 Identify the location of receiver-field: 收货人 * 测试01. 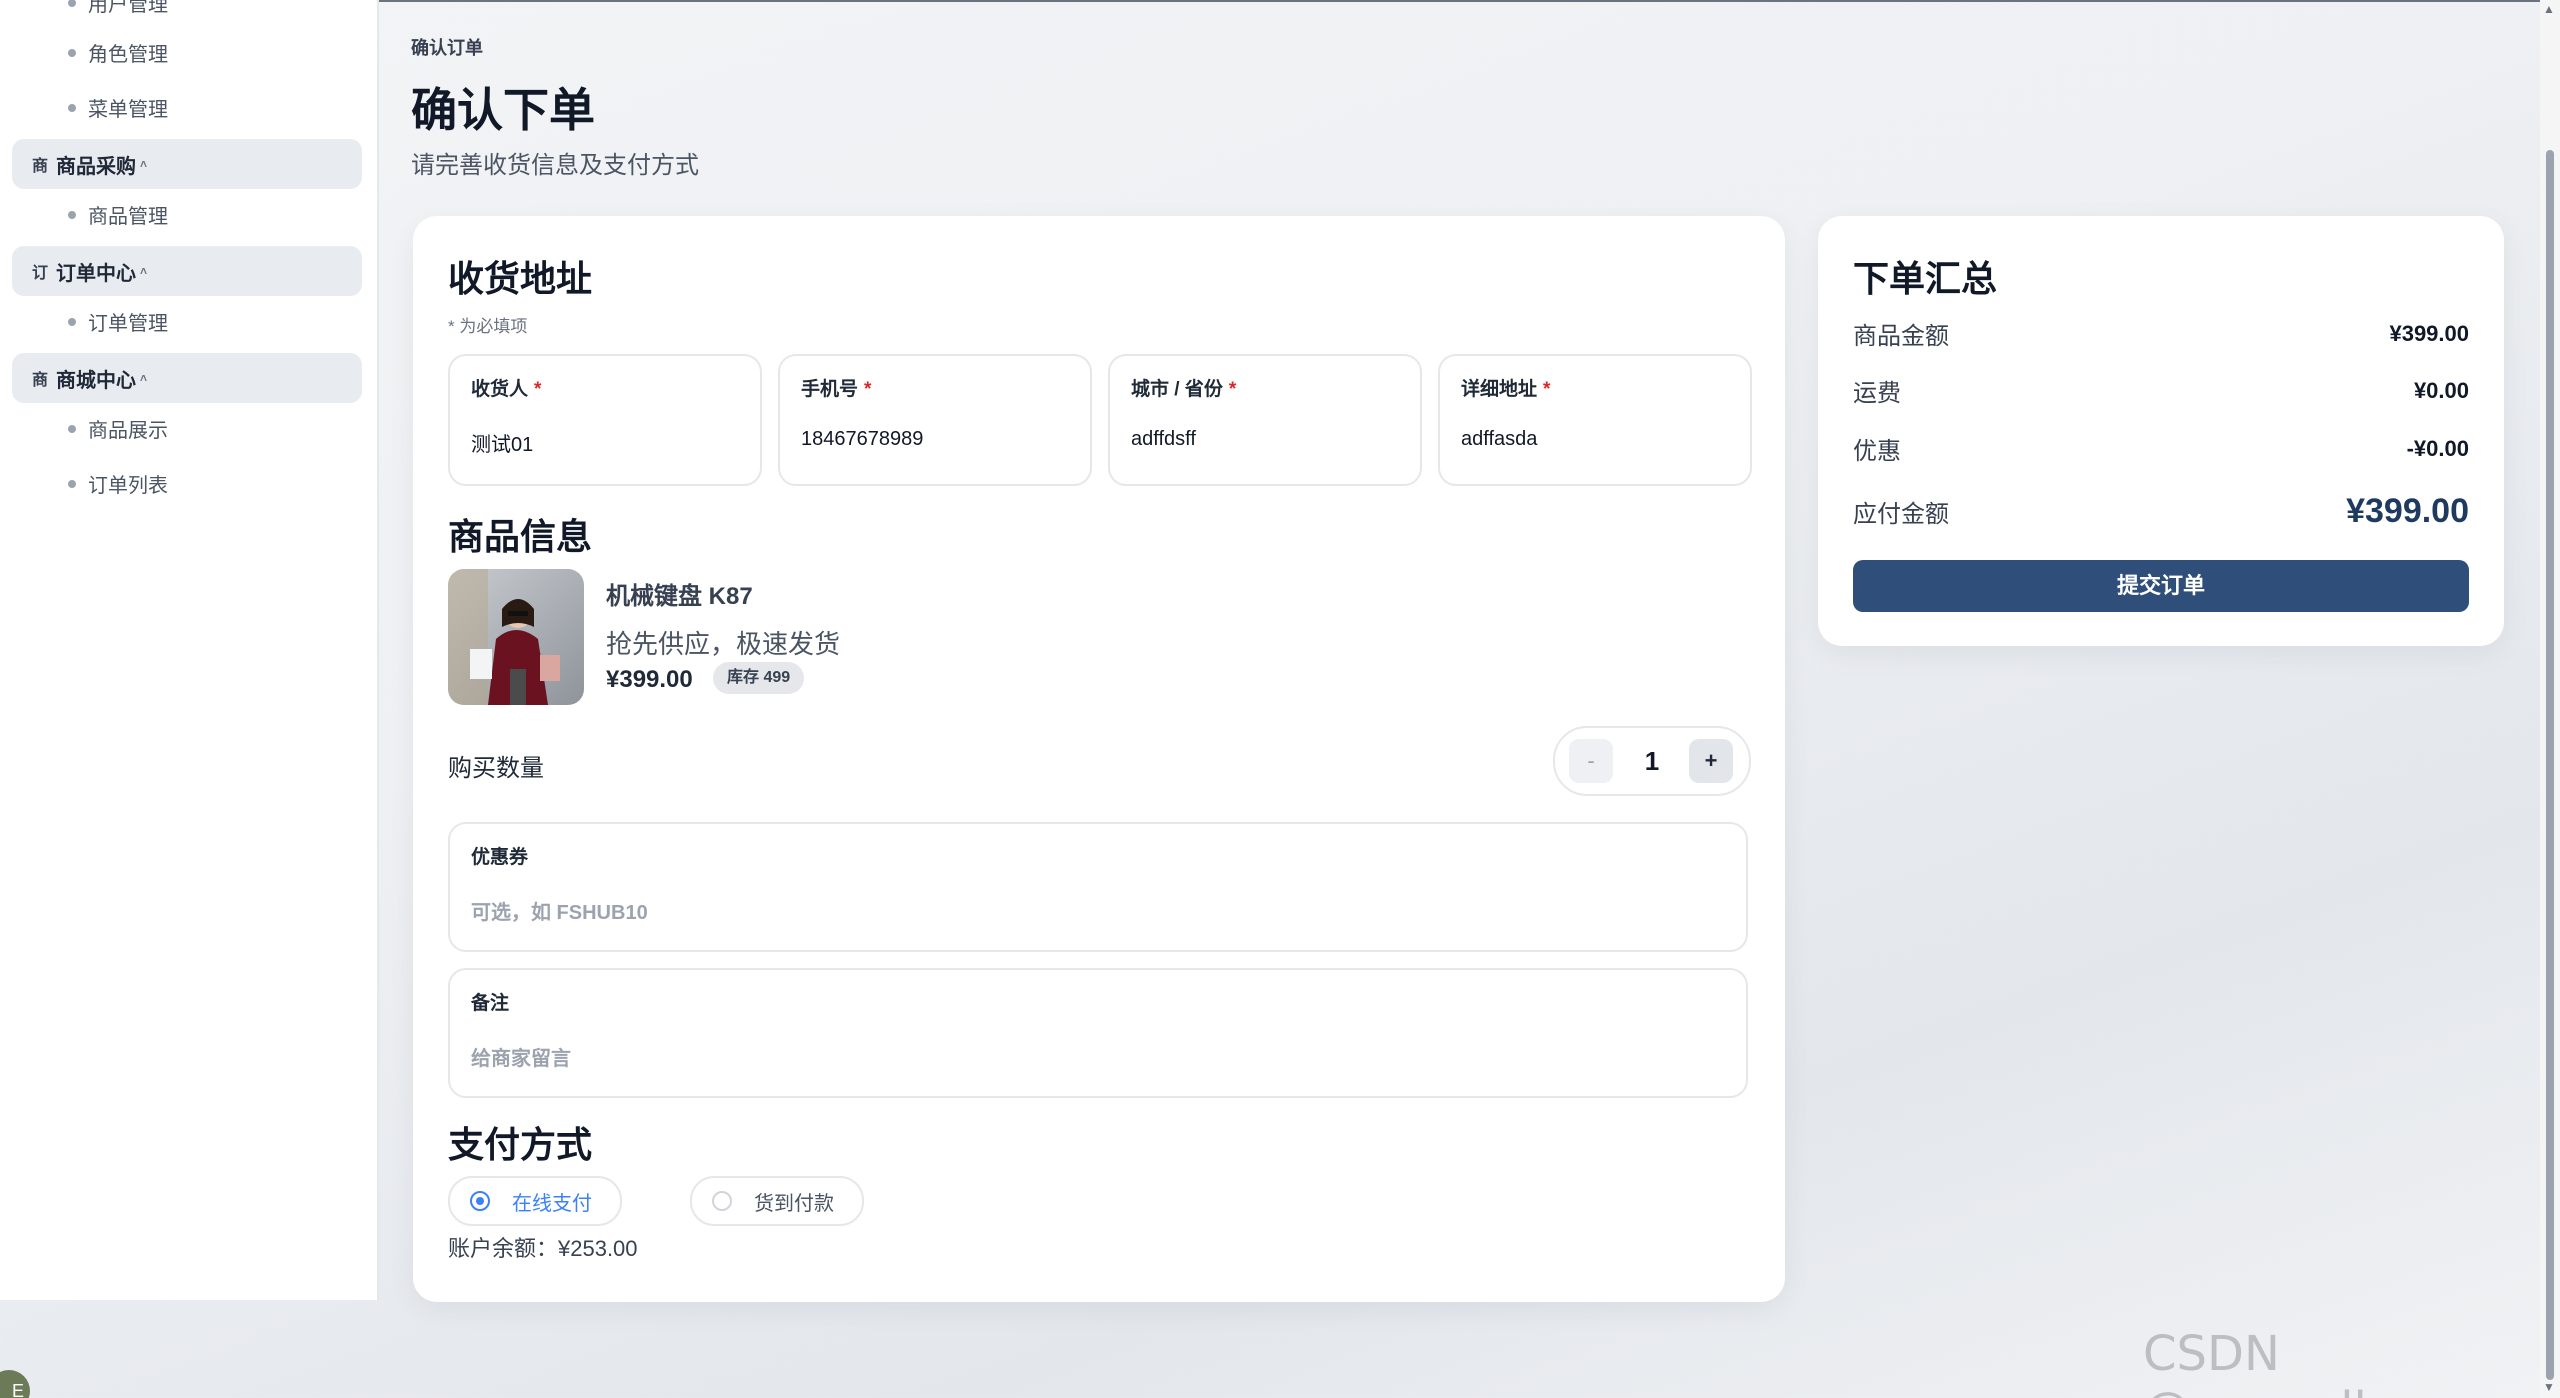
(605, 420).